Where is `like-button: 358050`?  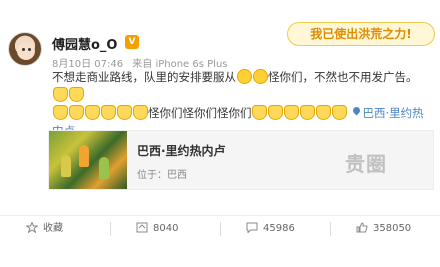
like-button: 358050 is located at coordinates (383, 229).